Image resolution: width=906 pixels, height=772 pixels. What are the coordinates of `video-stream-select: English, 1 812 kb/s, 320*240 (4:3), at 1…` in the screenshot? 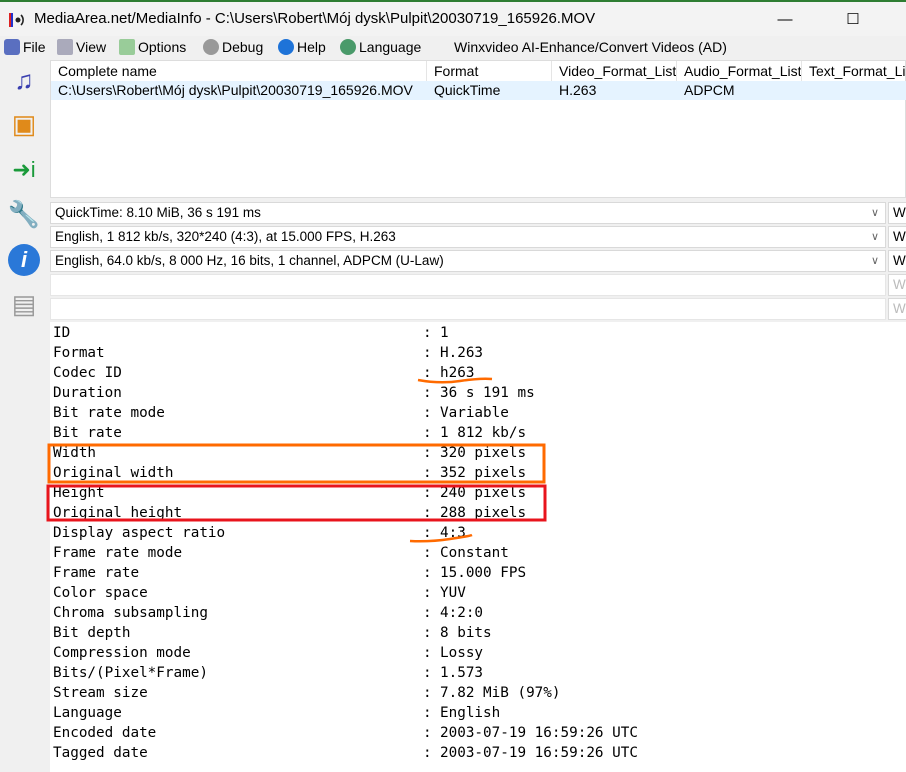 It's located at (468, 237).